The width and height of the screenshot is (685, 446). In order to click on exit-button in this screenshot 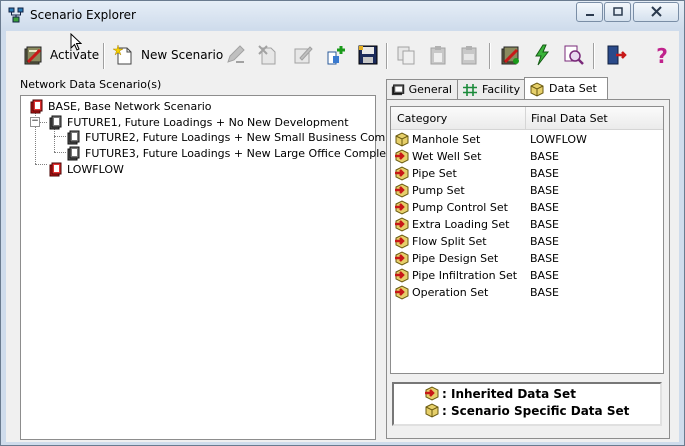, I will do `click(616, 55)`.